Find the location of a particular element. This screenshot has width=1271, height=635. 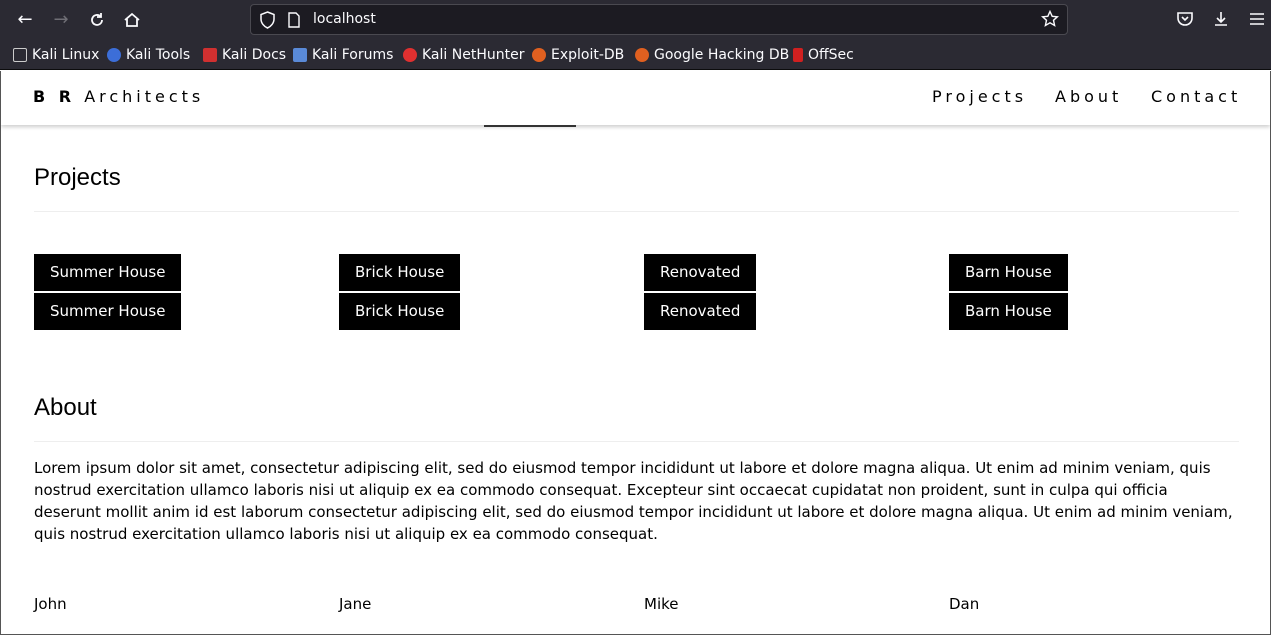

projects-divider is located at coordinates (636, 211).